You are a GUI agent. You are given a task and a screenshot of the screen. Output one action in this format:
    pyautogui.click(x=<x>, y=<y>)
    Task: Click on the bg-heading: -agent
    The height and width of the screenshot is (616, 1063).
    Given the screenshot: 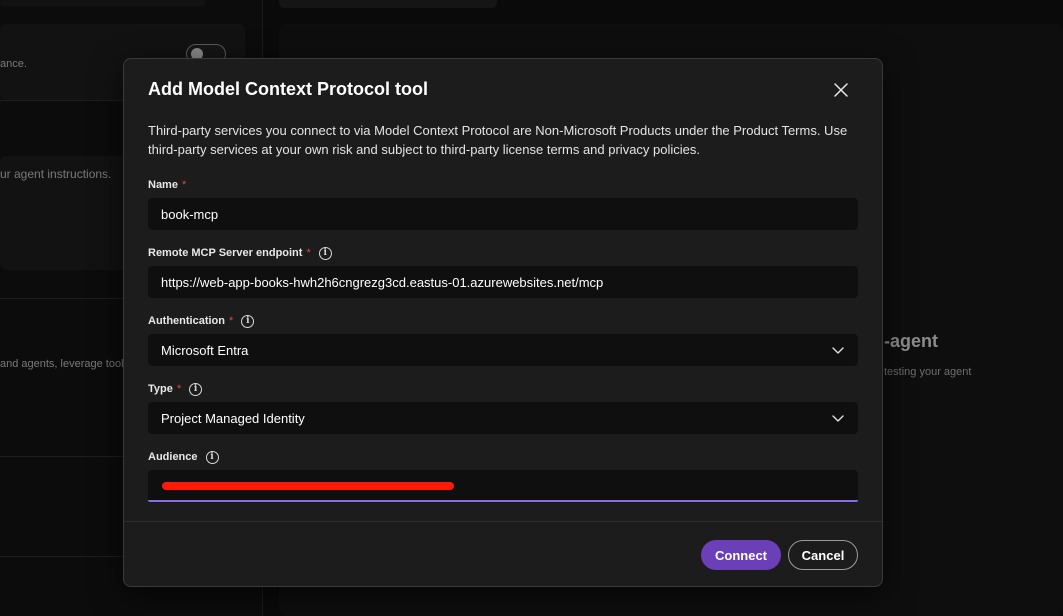 What is the action you would take?
    pyautogui.click(x=911, y=341)
    